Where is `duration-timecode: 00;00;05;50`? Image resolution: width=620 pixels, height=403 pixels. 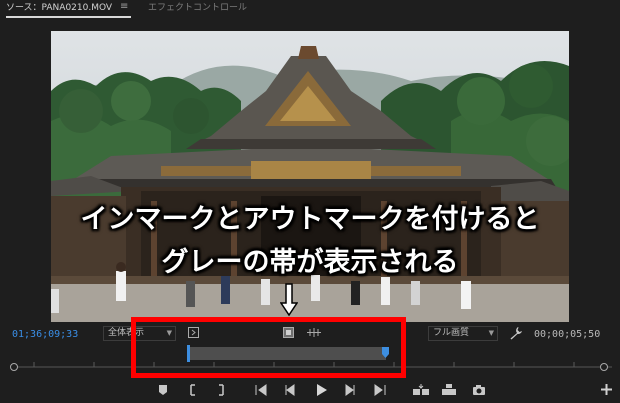
duration-timecode: 00;00;05;50 is located at coordinates (567, 334).